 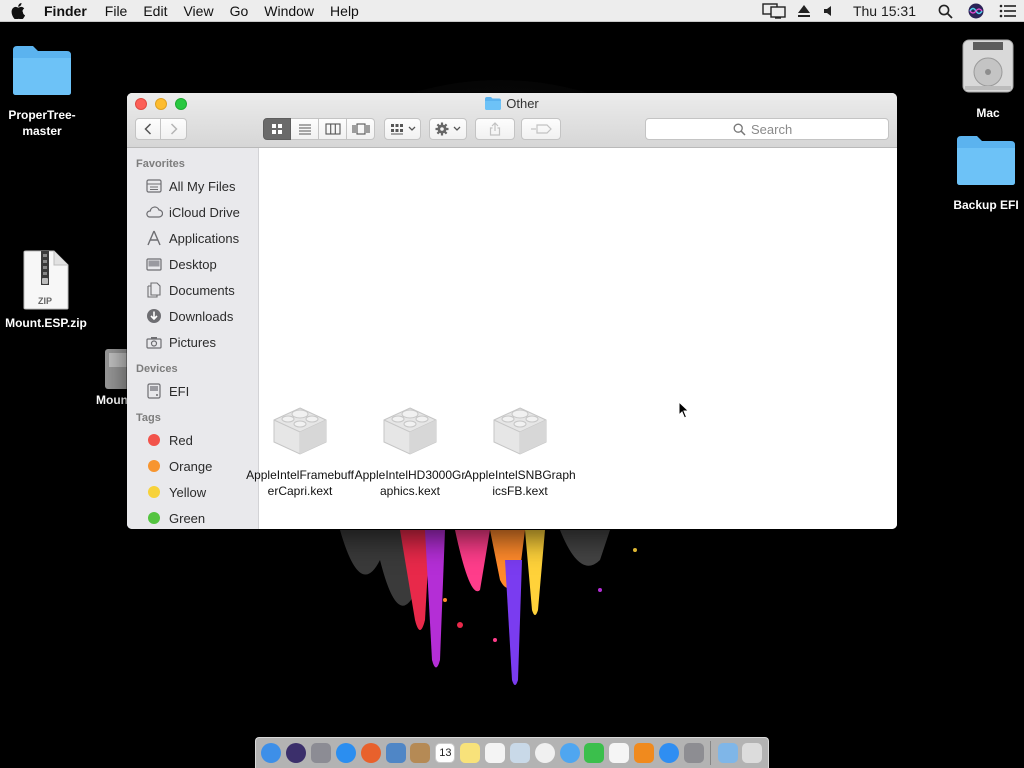 I want to click on list-view-button, so click(x=305, y=129).